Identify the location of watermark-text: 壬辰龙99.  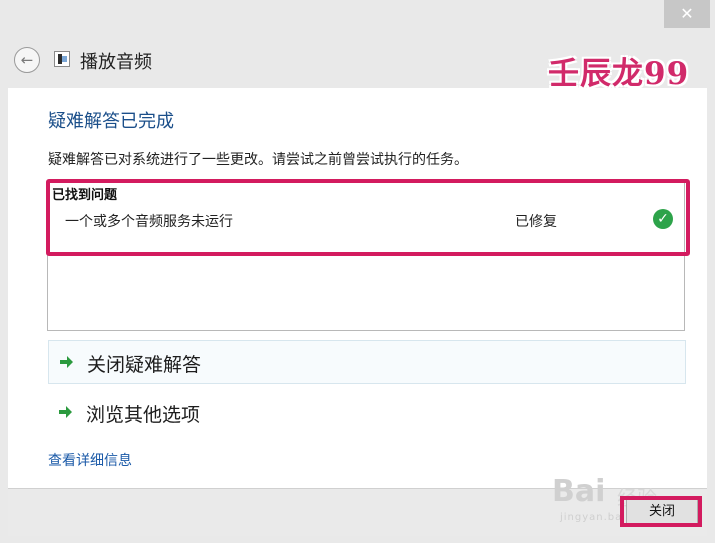
(619, 74).